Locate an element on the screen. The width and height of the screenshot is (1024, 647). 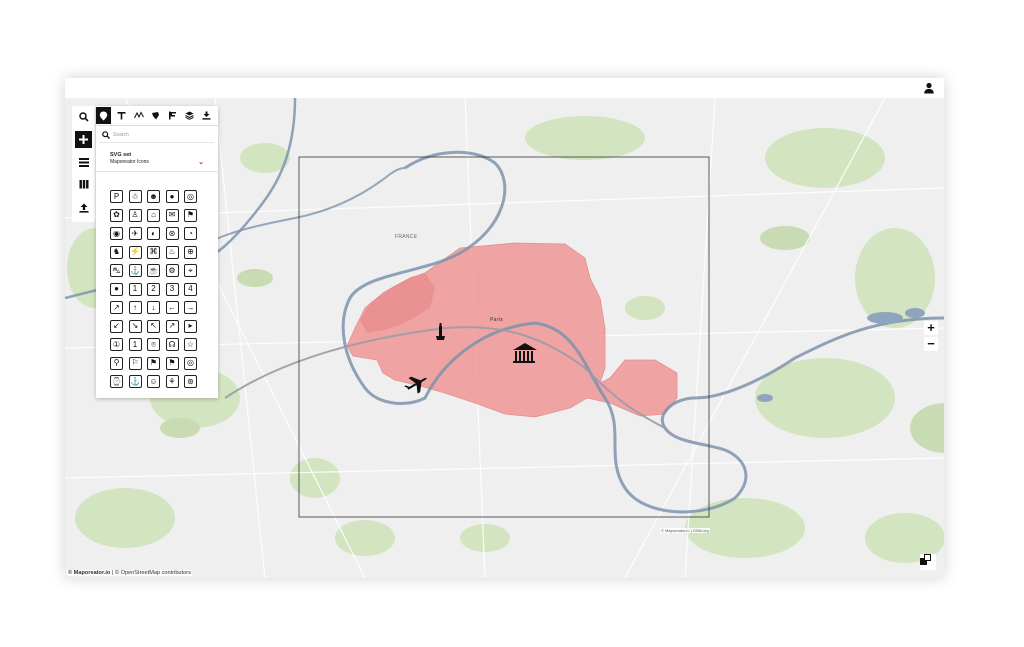
tab-download is located at coordinates (206, 115).